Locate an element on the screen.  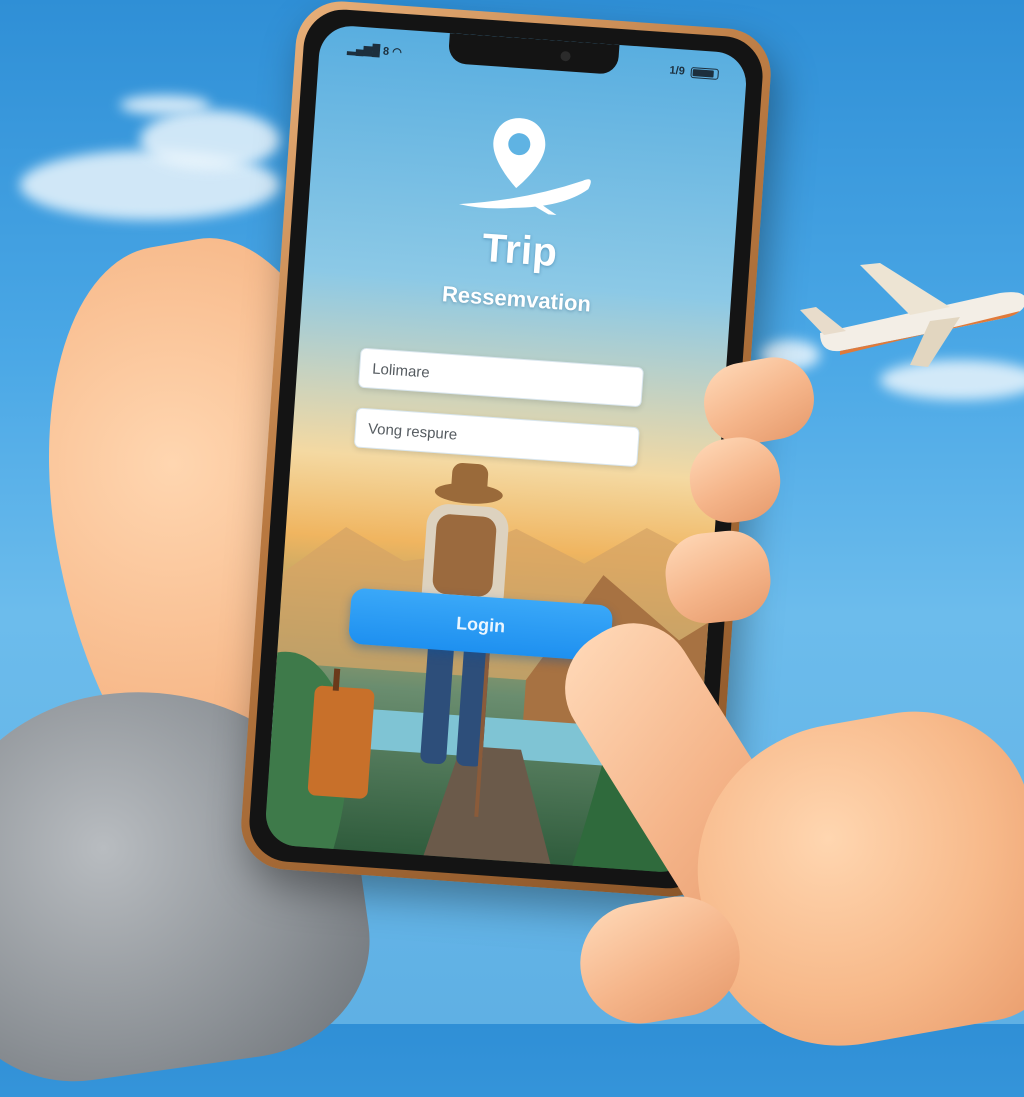
front-camera is located at coordinates (565, 56).